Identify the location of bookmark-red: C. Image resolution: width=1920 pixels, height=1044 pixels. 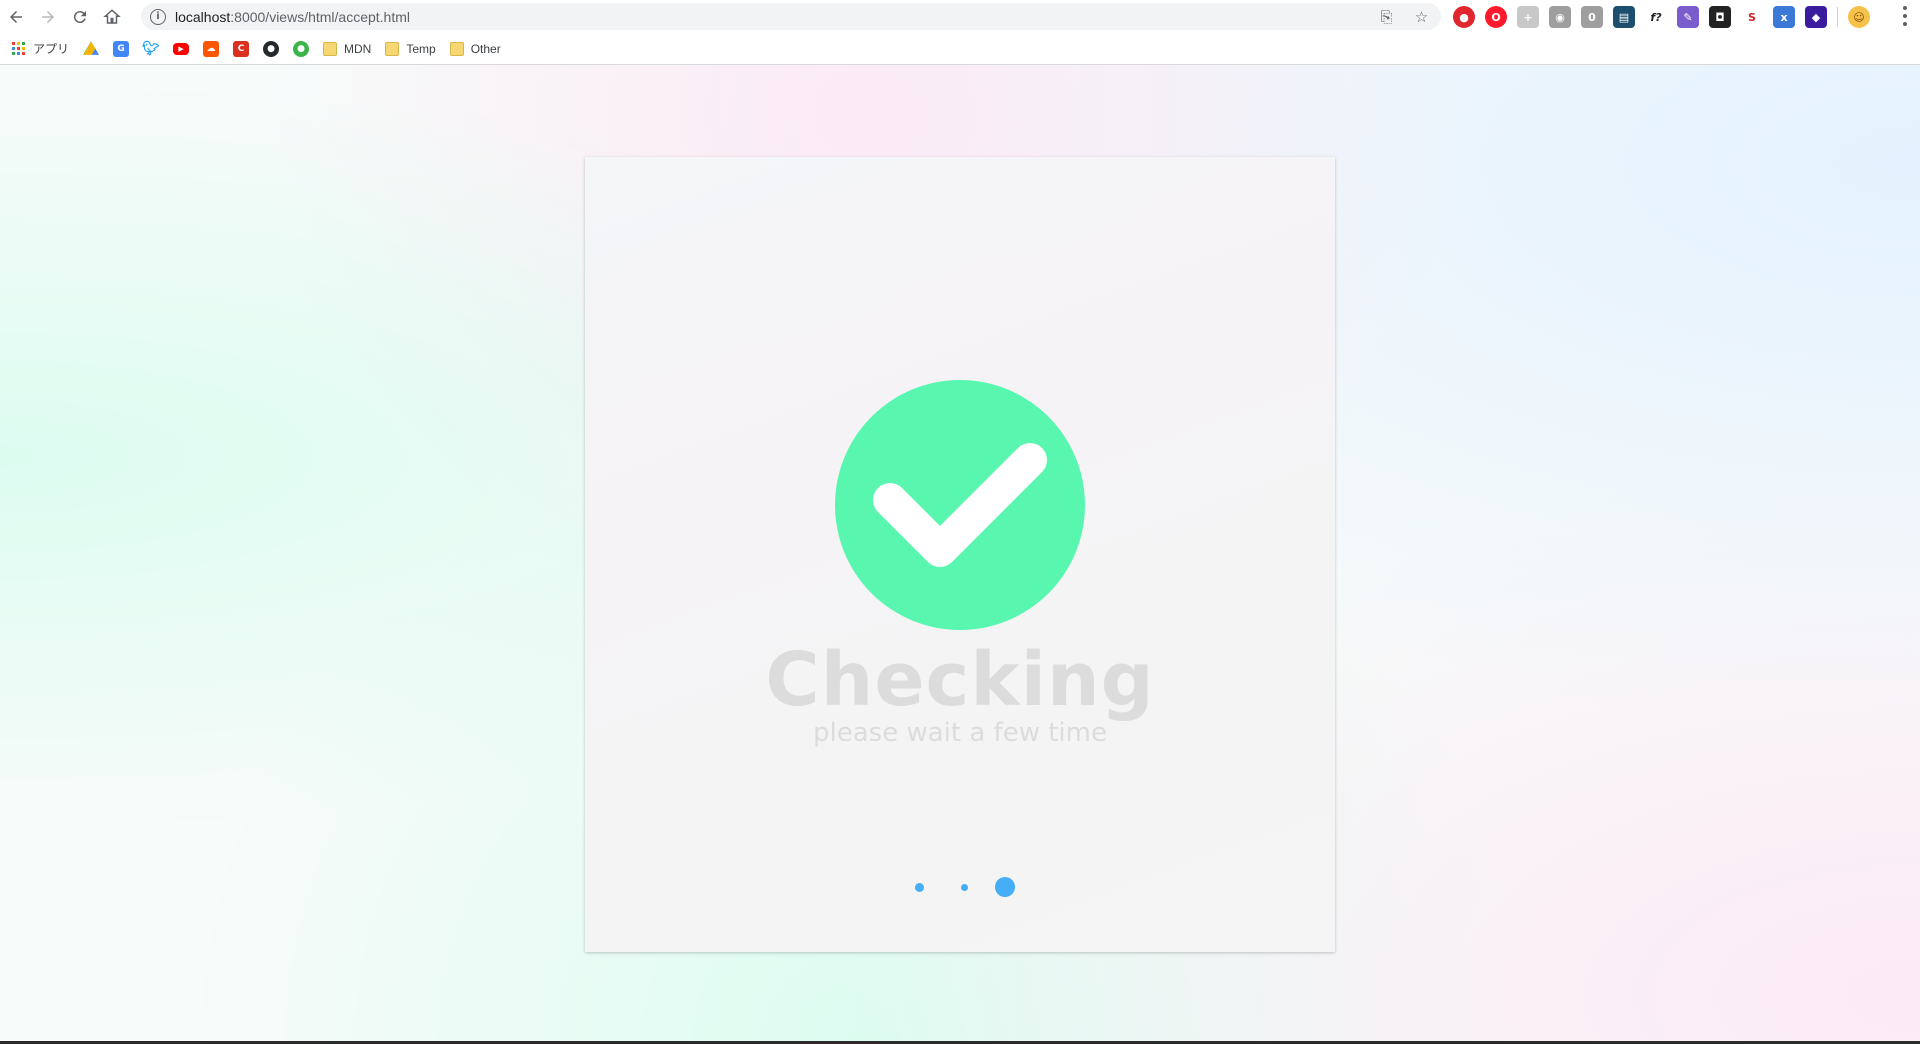
(241, 49).